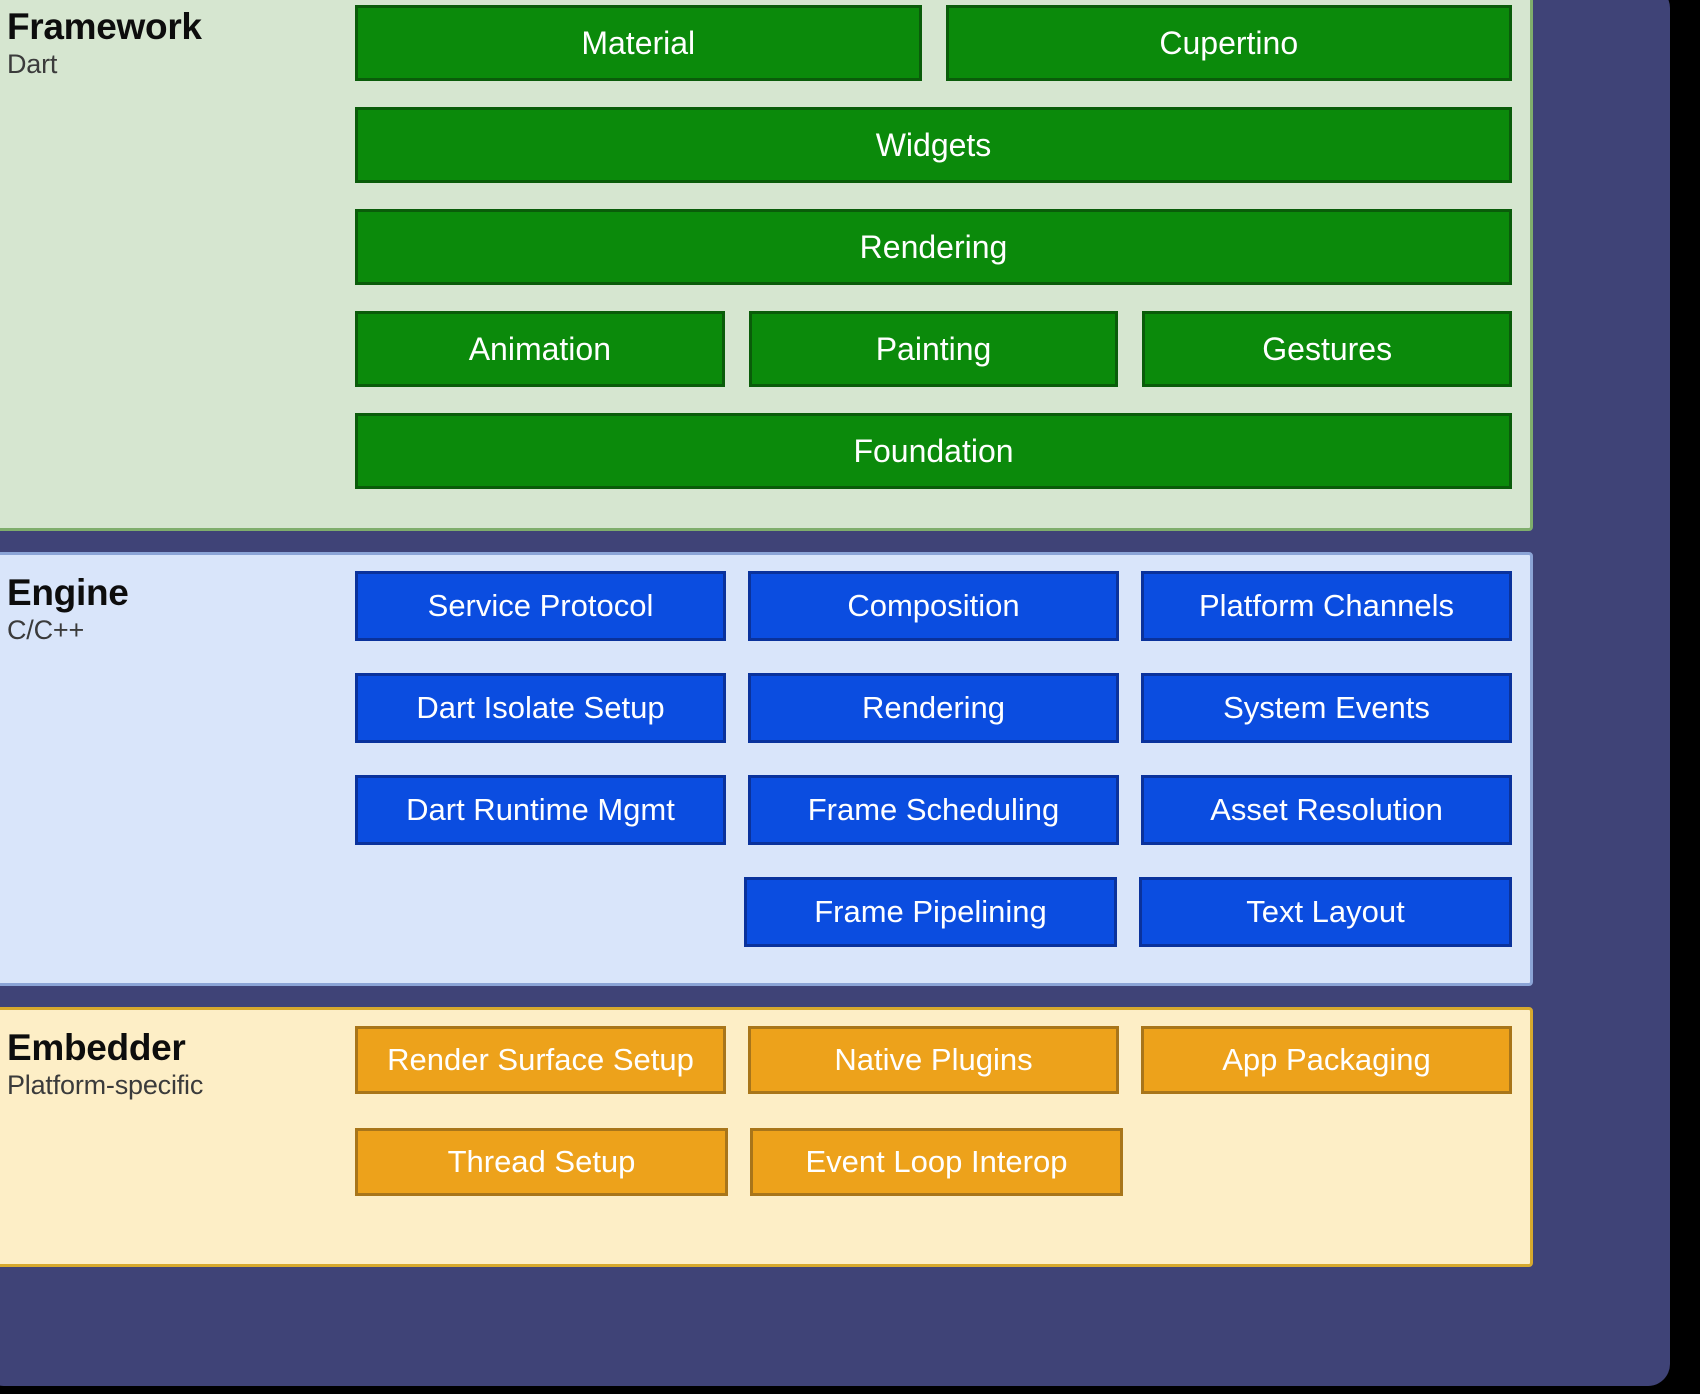 The width and height of the screenshot is (1700, 1394). I want to click on embedder-row-2: Thread Setup Event Loop Interop, so click(933, 1162).